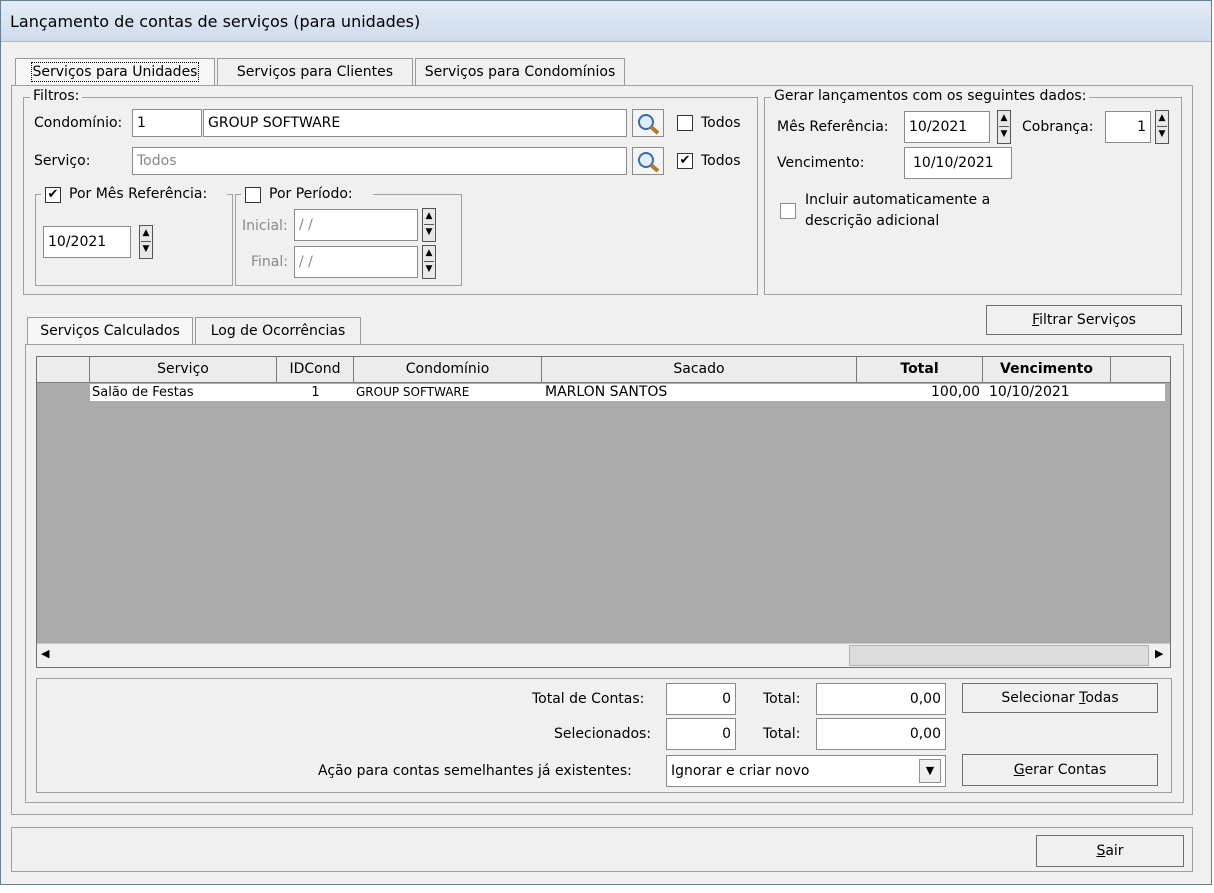 Image resolution: width=1214 pixels, height=893 pixels. Describe the element at coordinates (782, 734) in the screenshot. I see `total2-label: Total:` at that location.